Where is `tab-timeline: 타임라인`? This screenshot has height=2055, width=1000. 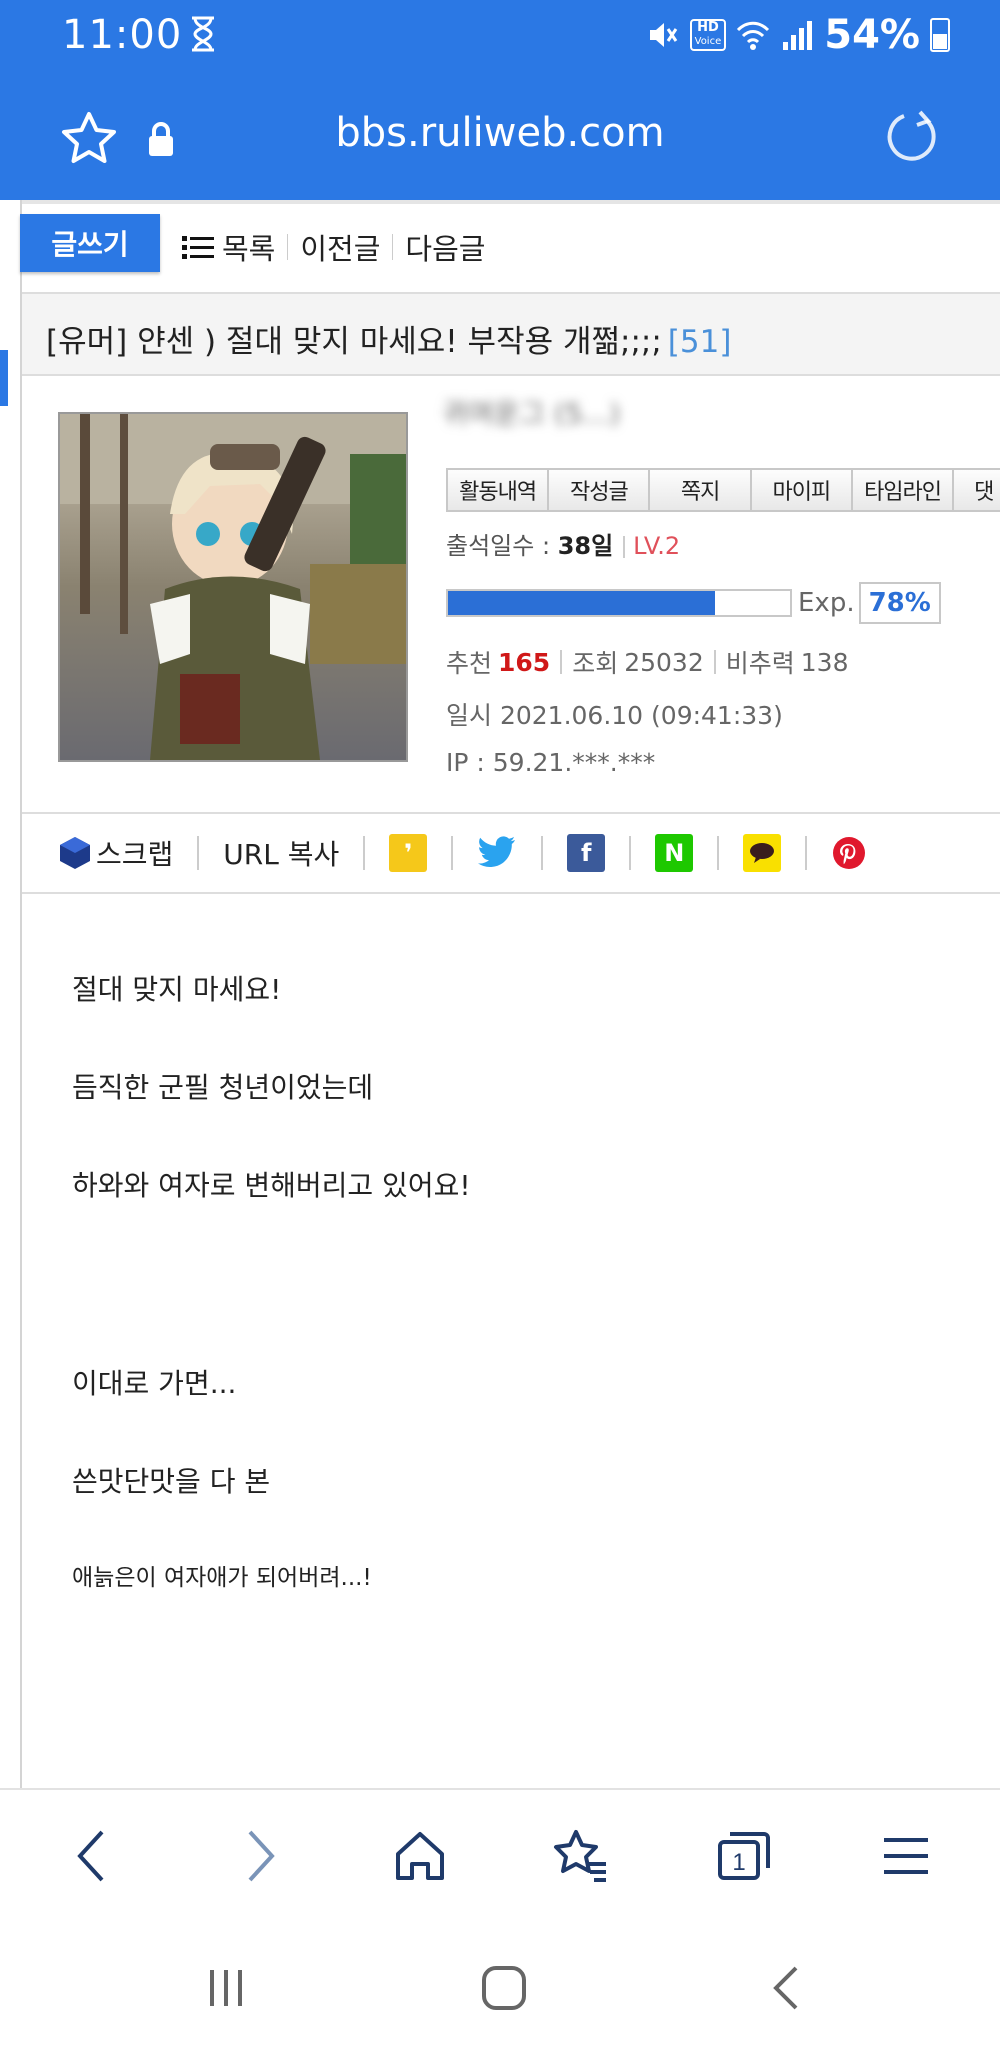 tab-timeline: 타임라인 is located at coordinates (901, 490).